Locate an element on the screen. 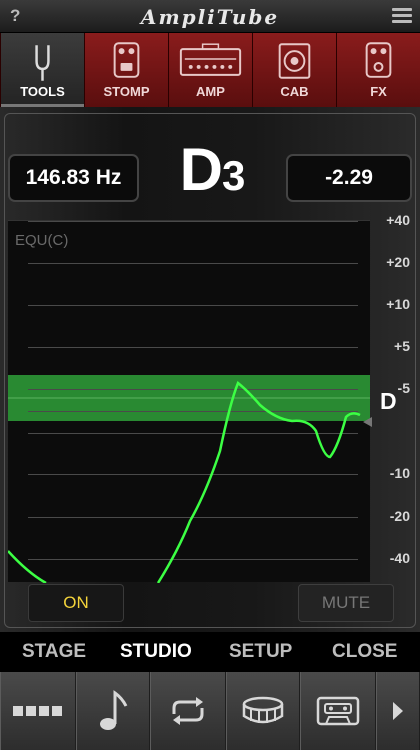  app-logo: AmpliTube is located at coordinates (210, 17).